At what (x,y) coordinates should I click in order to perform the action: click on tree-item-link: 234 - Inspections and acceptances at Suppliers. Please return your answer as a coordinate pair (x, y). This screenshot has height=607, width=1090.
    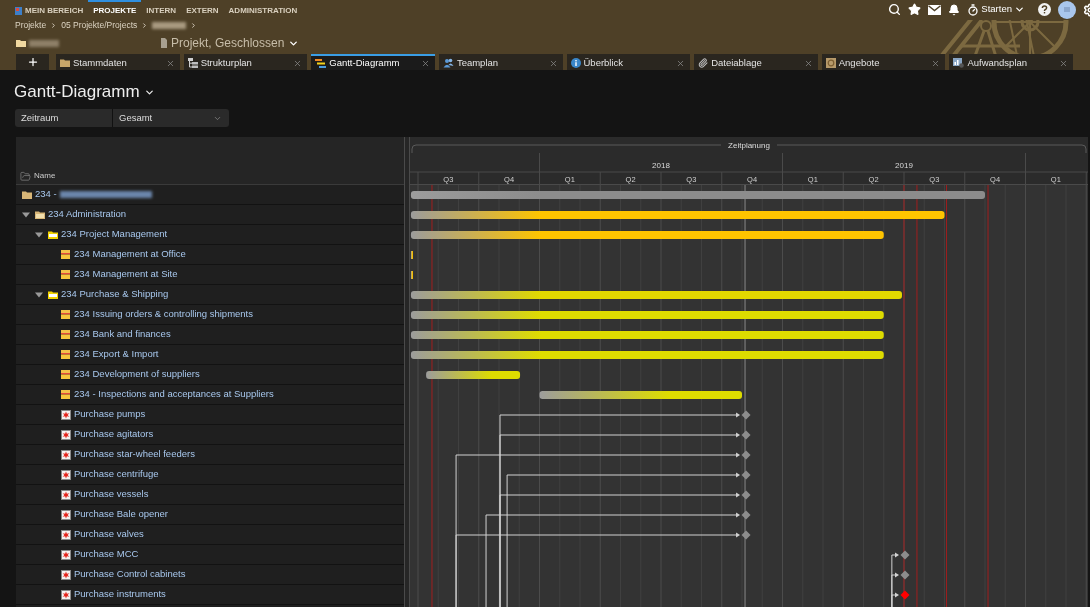
    Looking at the image, I should click on (174, 394).